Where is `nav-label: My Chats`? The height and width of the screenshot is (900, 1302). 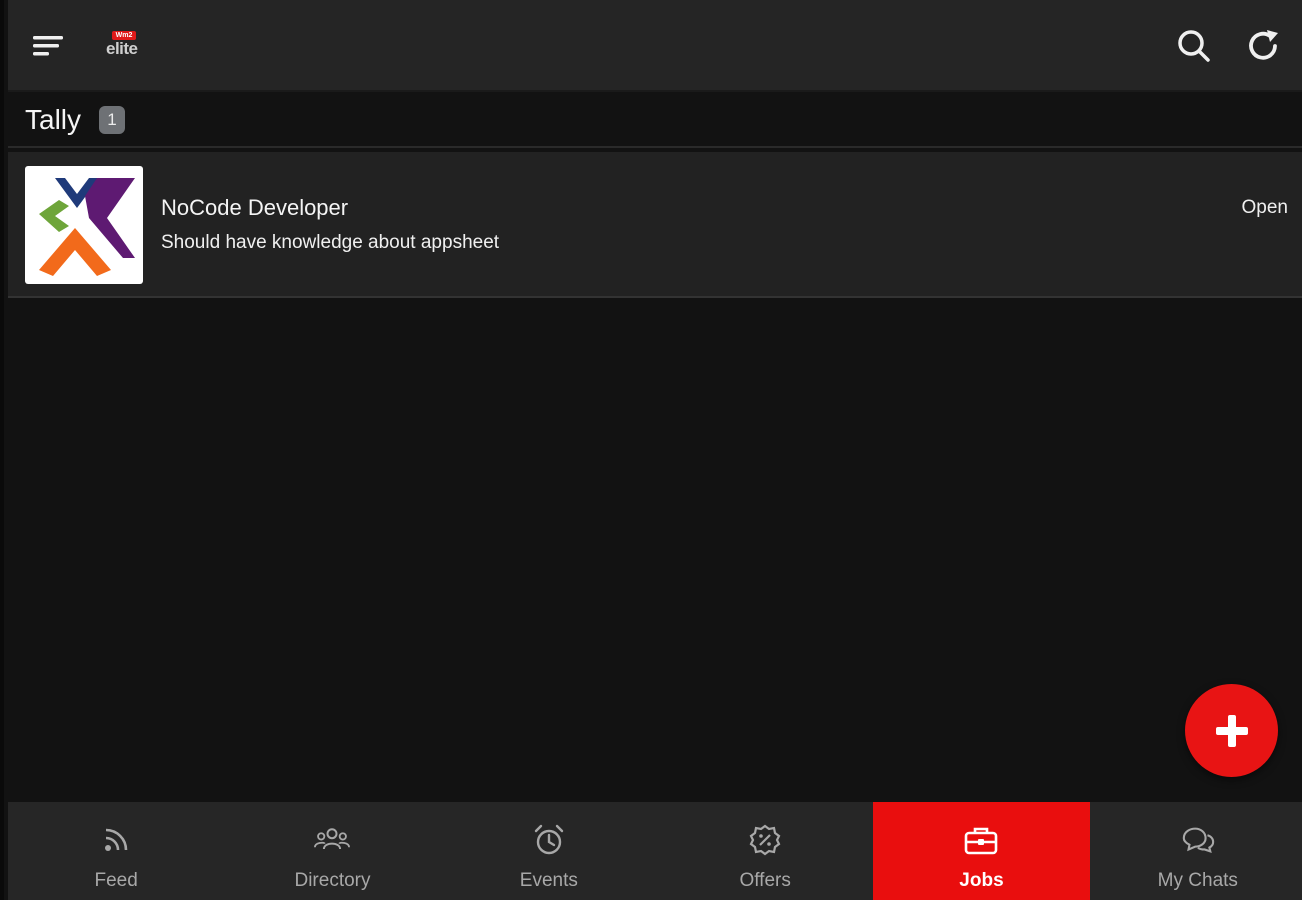
nav-label: My Chats is located at coordinates (1197, 880).